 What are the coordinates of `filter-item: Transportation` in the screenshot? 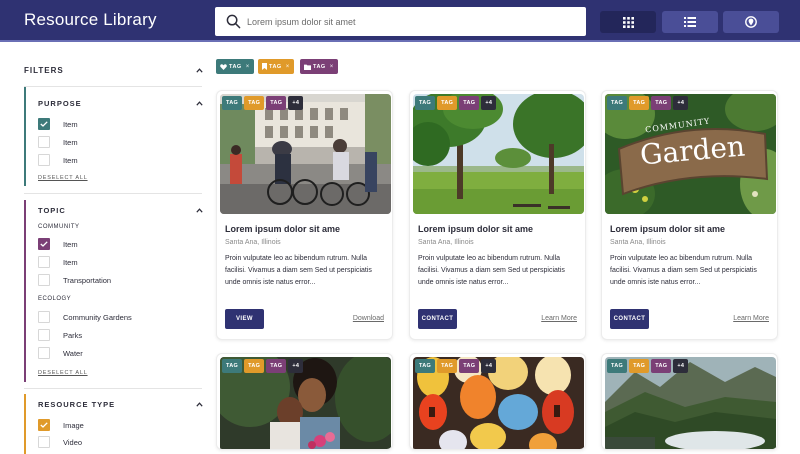 It's located at (74, 280).